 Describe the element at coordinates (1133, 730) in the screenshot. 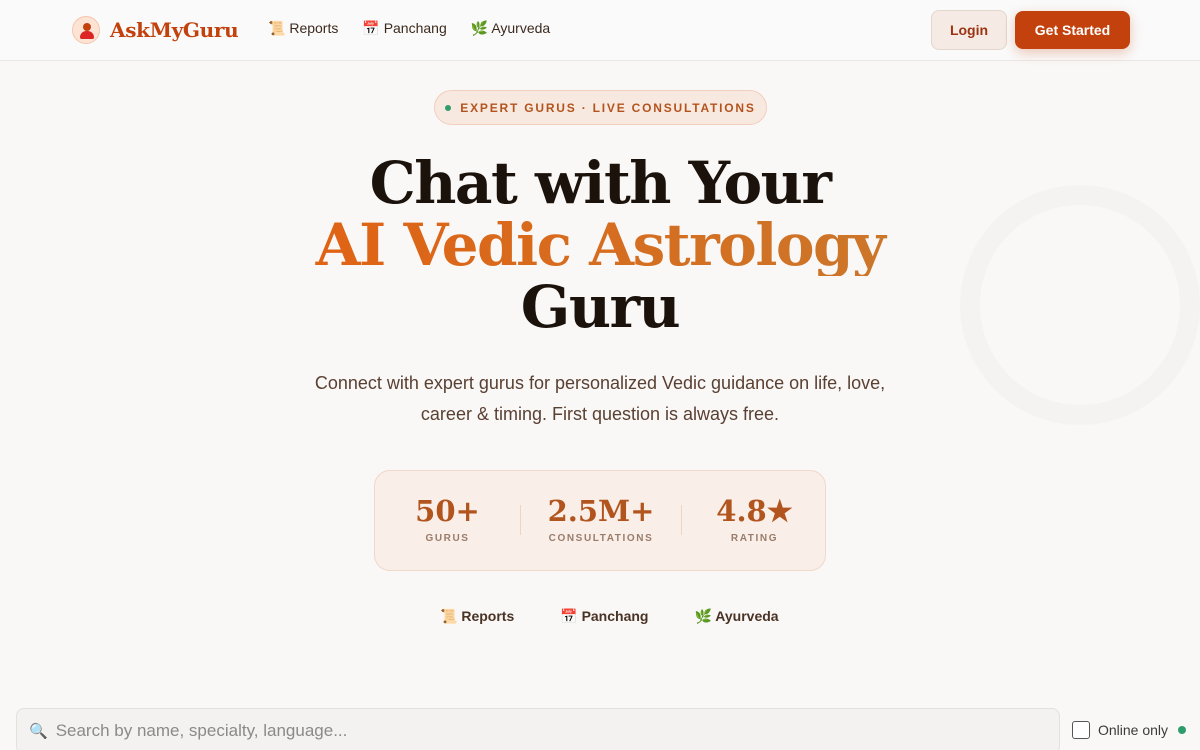

I see `online-only-label: Online only` at that location.